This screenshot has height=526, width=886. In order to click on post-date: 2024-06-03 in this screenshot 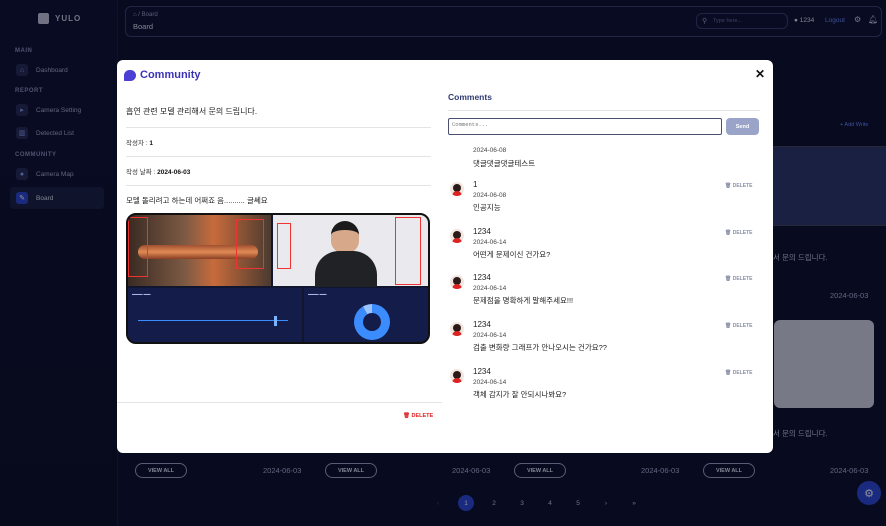, I will do `click(174, 172)`.